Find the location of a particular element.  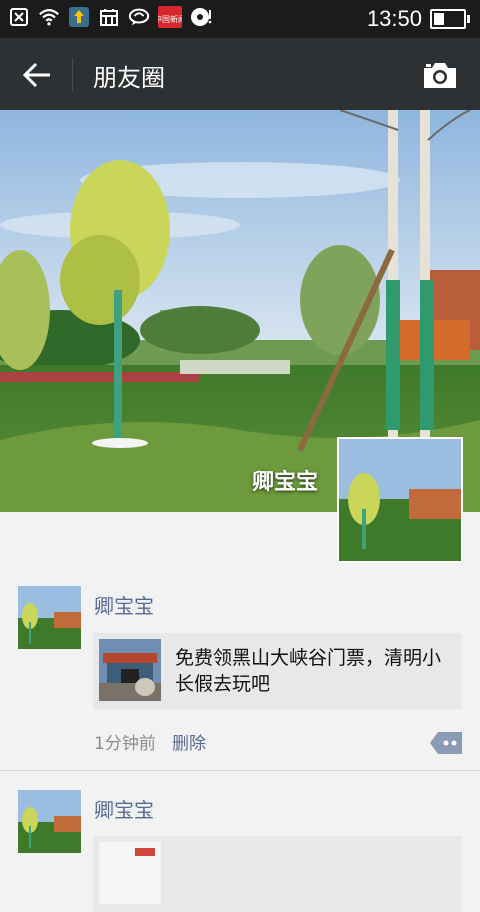

back-arrow-icon is located at coordinates (37, 75).